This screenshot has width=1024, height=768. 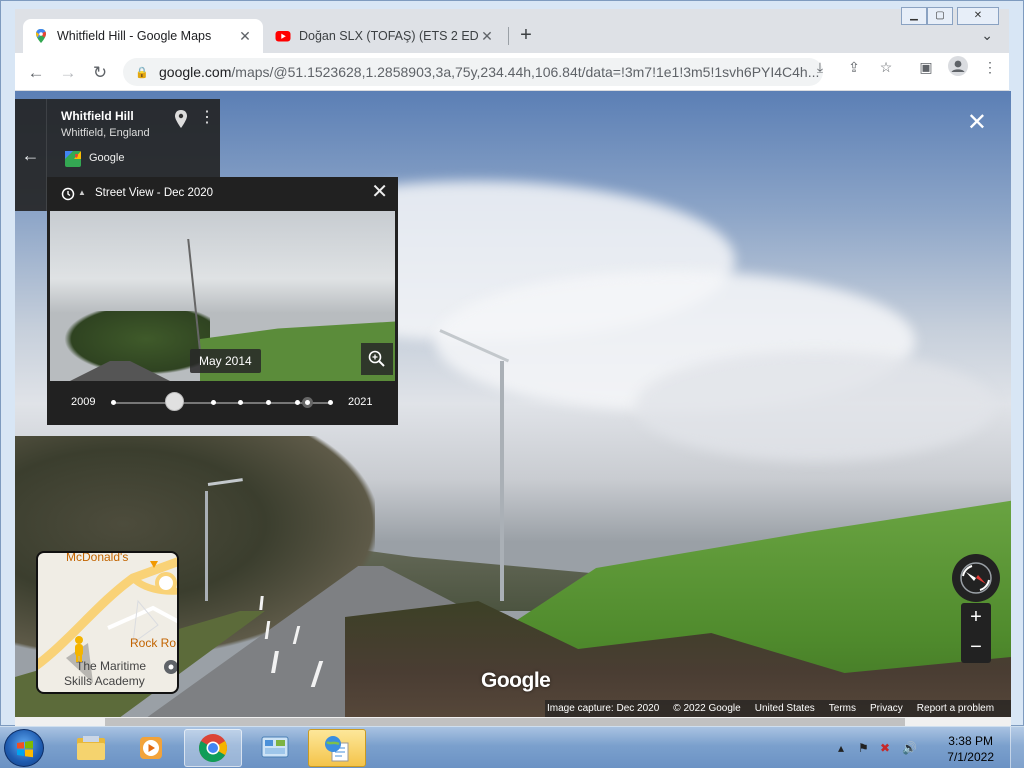 What do you see at coordinates (174, 401) in the screenshot?
I see `timeline-thumb` at bounding box center [174, 401].